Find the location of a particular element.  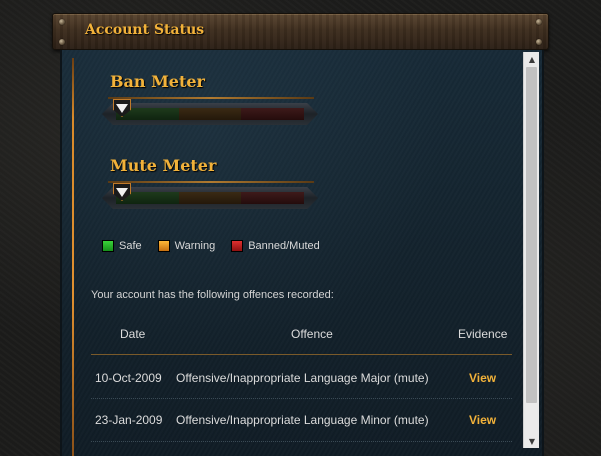

panel-accent-rule is located at coordinates (73, 257).